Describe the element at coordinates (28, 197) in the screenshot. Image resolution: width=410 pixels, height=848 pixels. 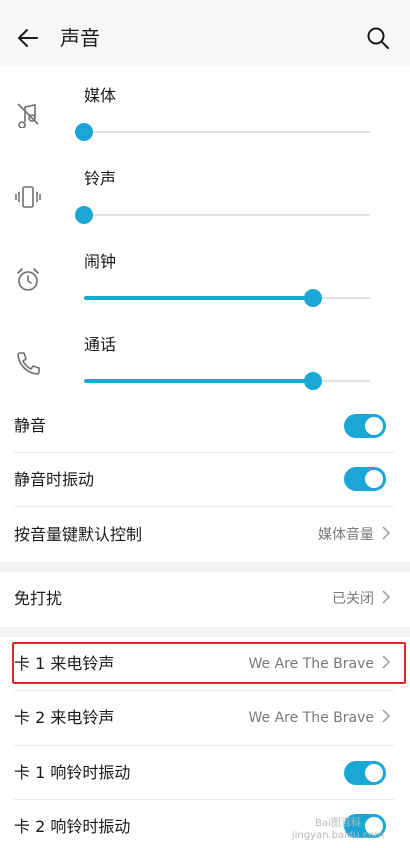
I see `vibrate-icon` at that location.